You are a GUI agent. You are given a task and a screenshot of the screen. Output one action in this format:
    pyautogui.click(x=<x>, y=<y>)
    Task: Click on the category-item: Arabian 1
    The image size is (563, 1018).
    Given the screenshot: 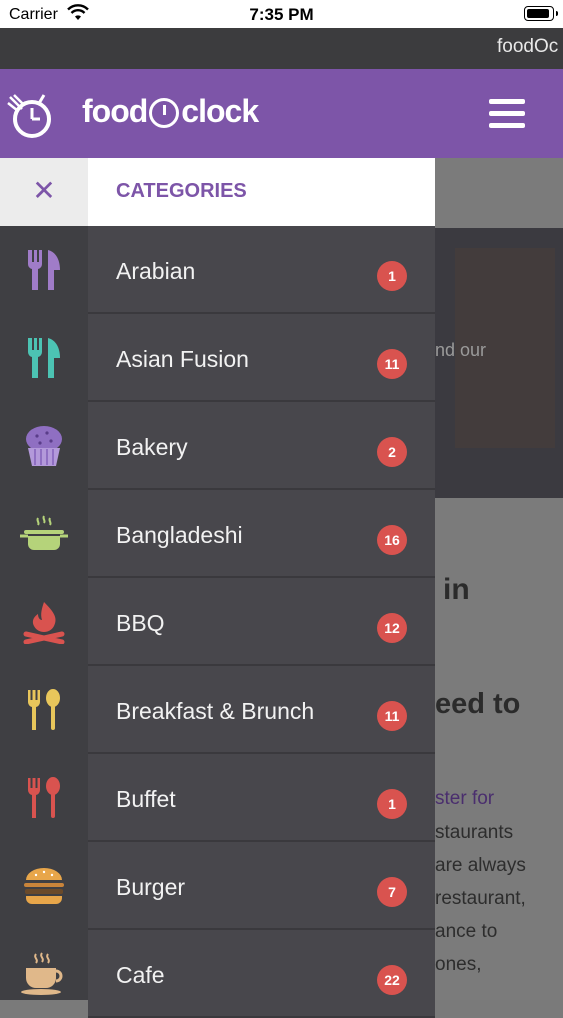 What is the action you would take?
    pyautogui.click(x=217, y=270)
    